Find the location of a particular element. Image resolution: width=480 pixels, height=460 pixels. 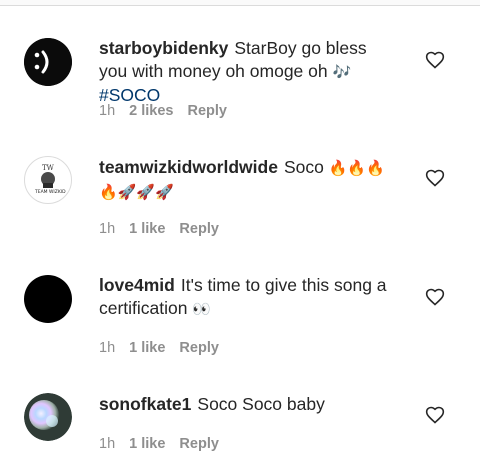

eyes-emoji: 👀 is located at coordinates (202, 309).